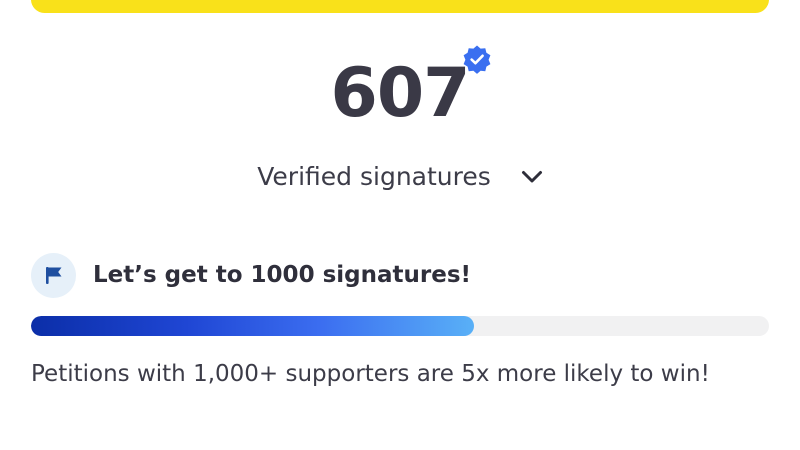 The width and height of the screenshot is (800, 450). Describe the element at coordinates (531, 177) in the screenshot. I see `chevron-down-icon` at that location.